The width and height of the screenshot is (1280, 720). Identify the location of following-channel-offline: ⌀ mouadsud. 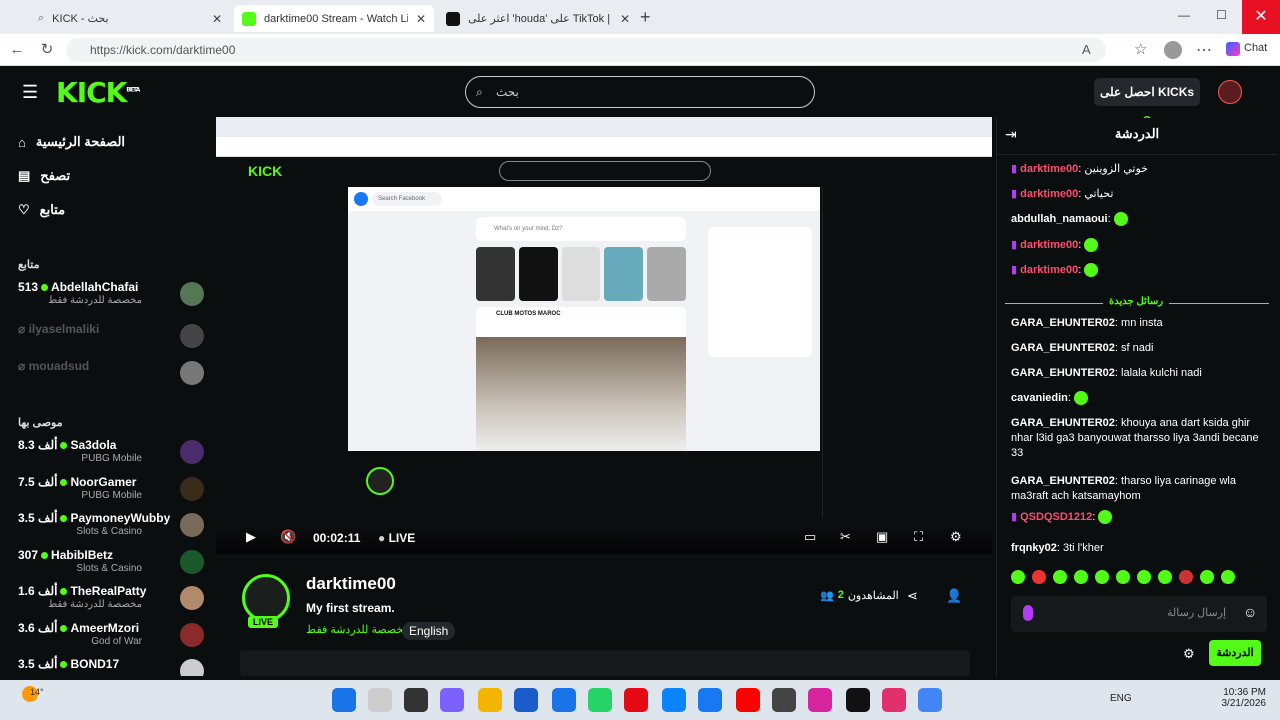
(111, 377).